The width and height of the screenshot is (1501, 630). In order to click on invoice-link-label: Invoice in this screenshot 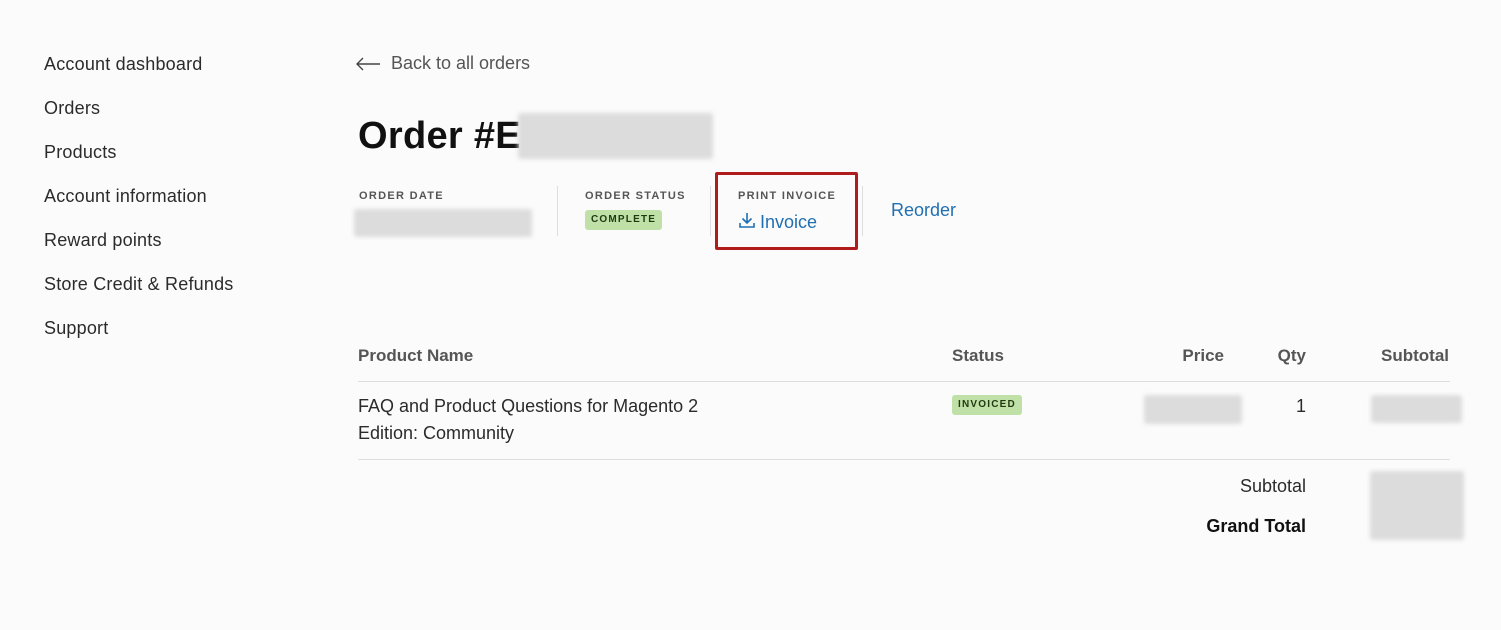, I will do `click(789, 222)`.